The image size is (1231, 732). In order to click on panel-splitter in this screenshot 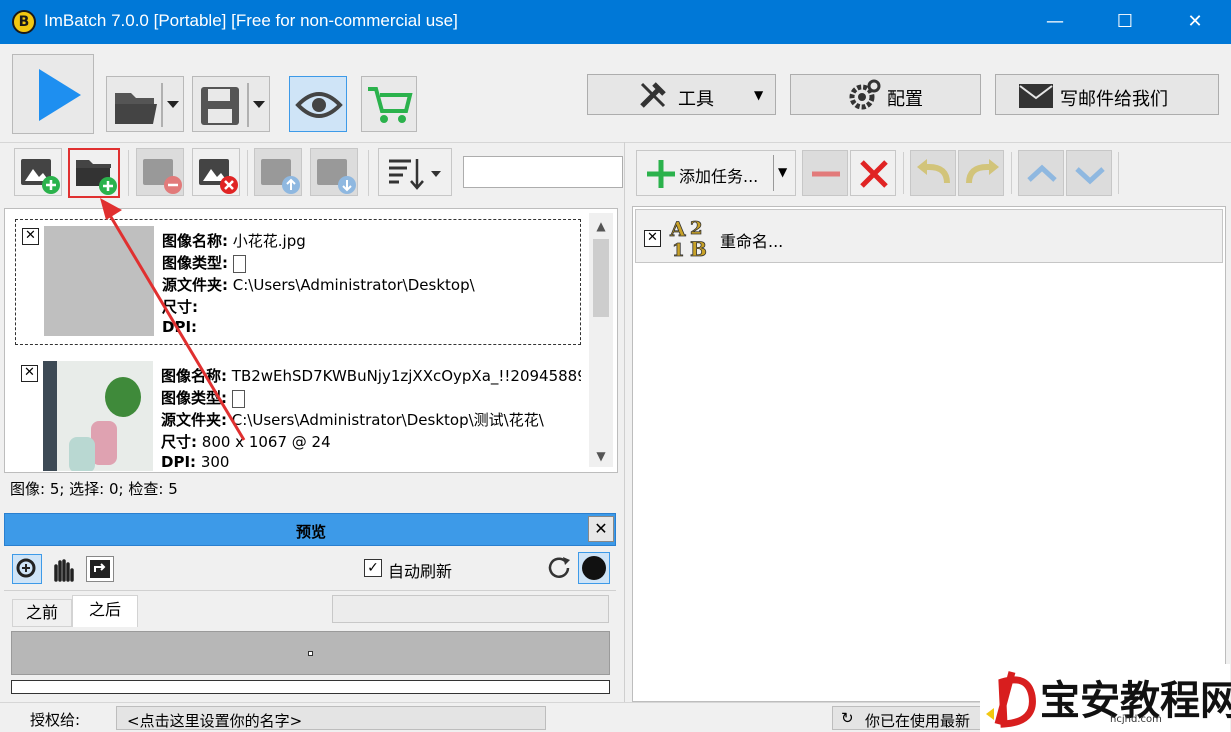, I will do `click(624, 422)`.